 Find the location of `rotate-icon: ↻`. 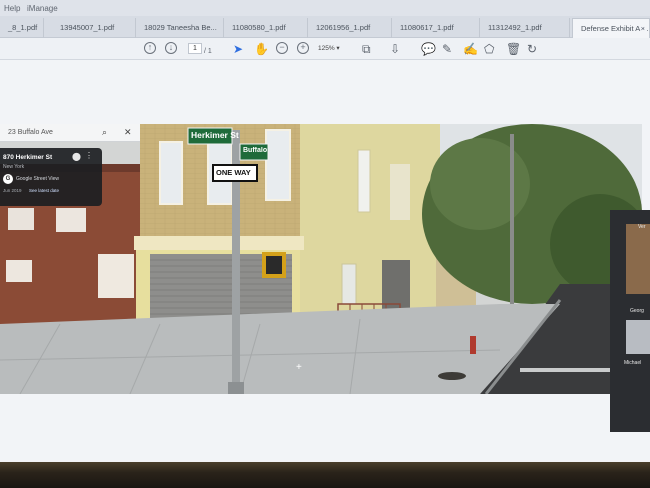

rotate-icon: ↻ is located at coordinates (532, 49).